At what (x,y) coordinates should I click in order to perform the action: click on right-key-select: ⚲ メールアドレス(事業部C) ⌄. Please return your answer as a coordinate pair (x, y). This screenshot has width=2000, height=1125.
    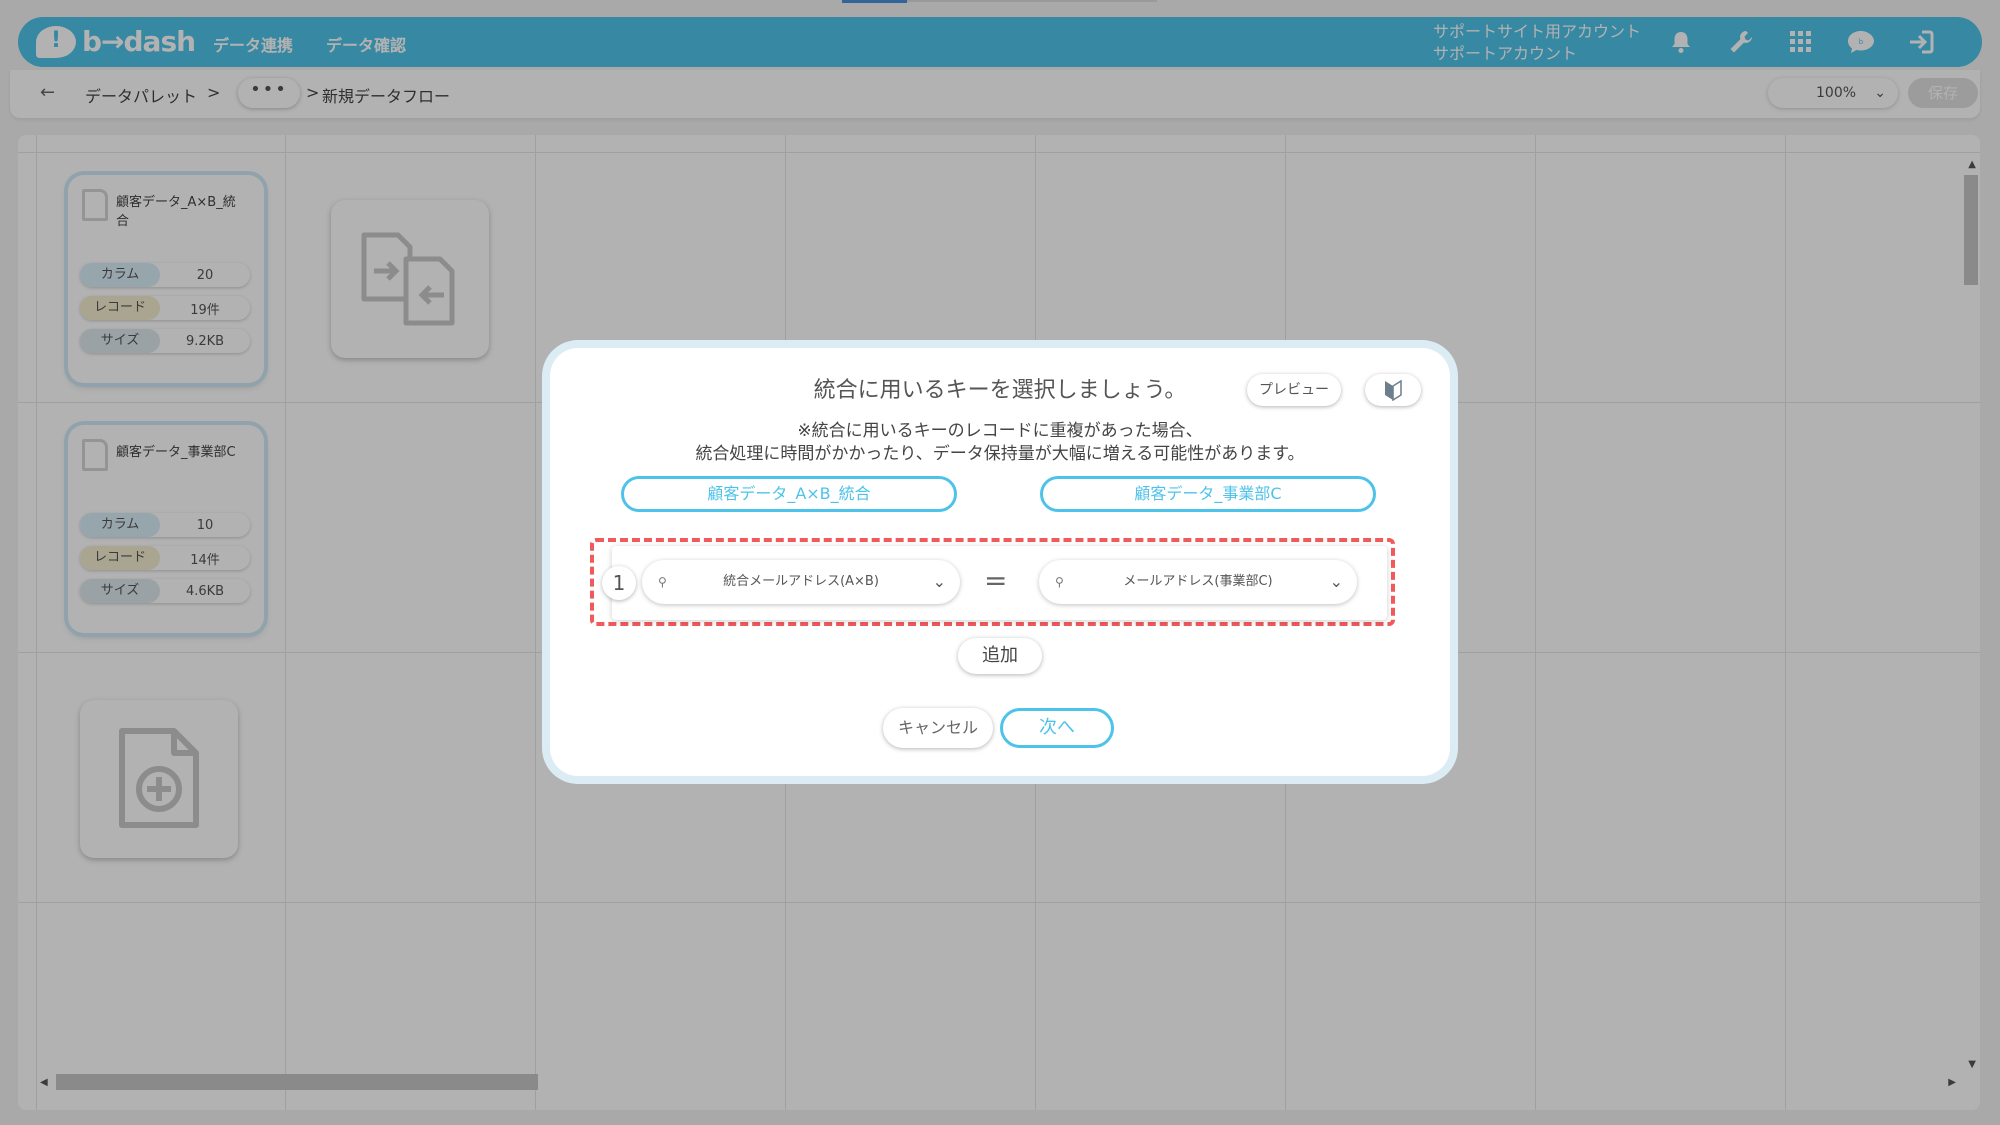
    Looking at the image, I should click on (1198, 582).